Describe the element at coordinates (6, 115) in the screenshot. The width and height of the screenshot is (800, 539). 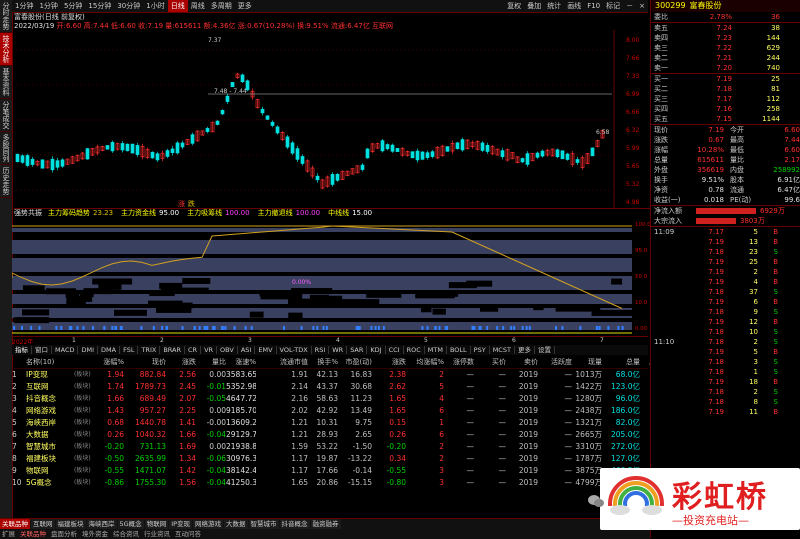
I see `side-tab-3: 分笔成交` at that location.